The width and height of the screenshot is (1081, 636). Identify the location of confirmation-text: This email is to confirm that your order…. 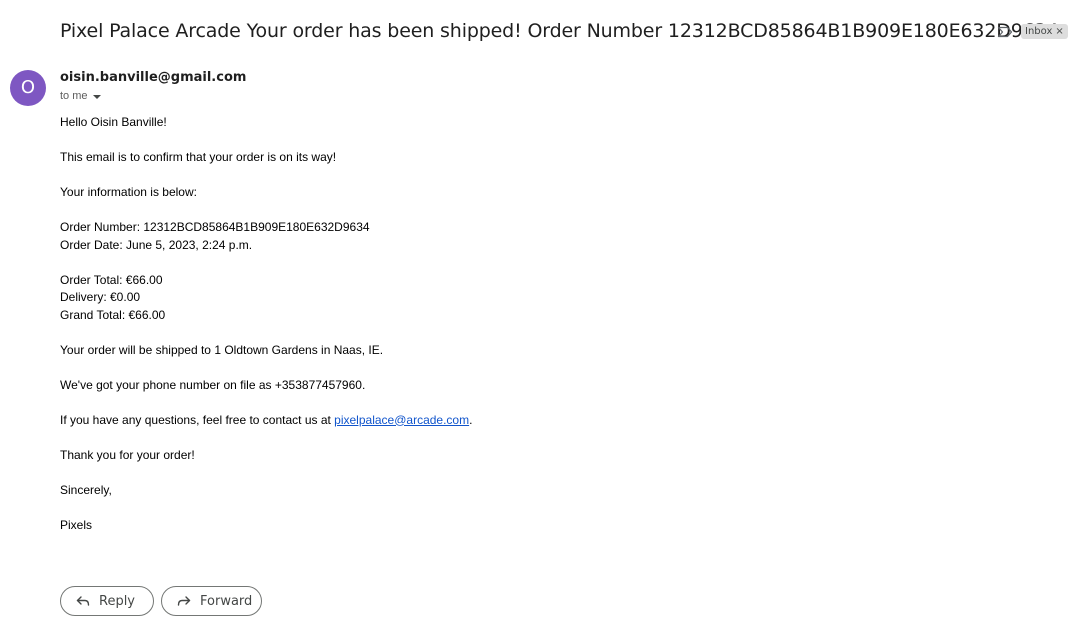
(198, 157).